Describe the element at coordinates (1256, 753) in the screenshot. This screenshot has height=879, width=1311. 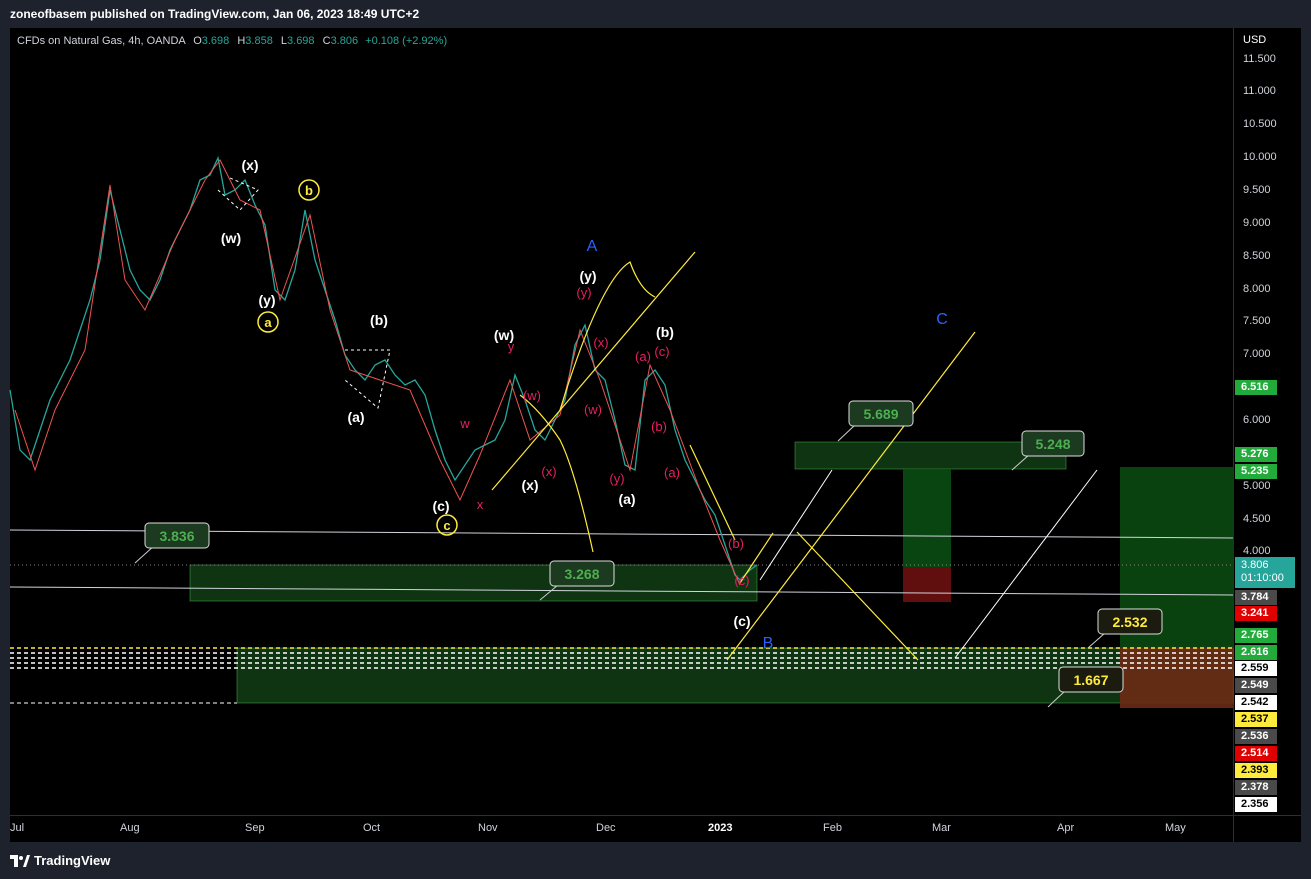
I see `price-level-tag: 2.514` at that location.